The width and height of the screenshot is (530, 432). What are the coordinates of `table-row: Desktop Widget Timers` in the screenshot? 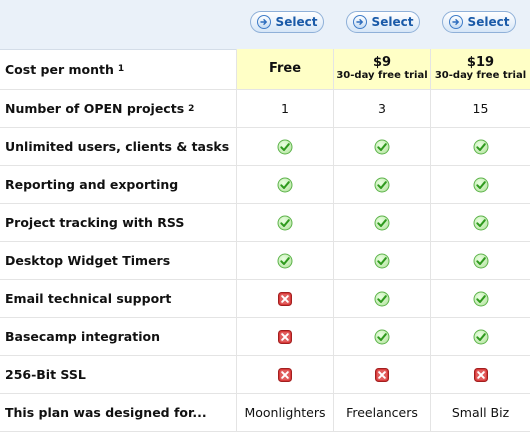 It's located at (265, 261).